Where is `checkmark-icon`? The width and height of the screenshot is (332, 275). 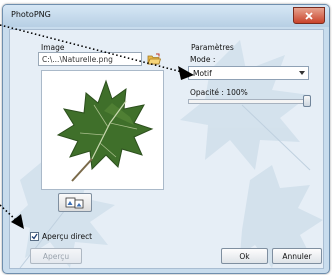 checkmark-icon is located at coordinates (34, 236).